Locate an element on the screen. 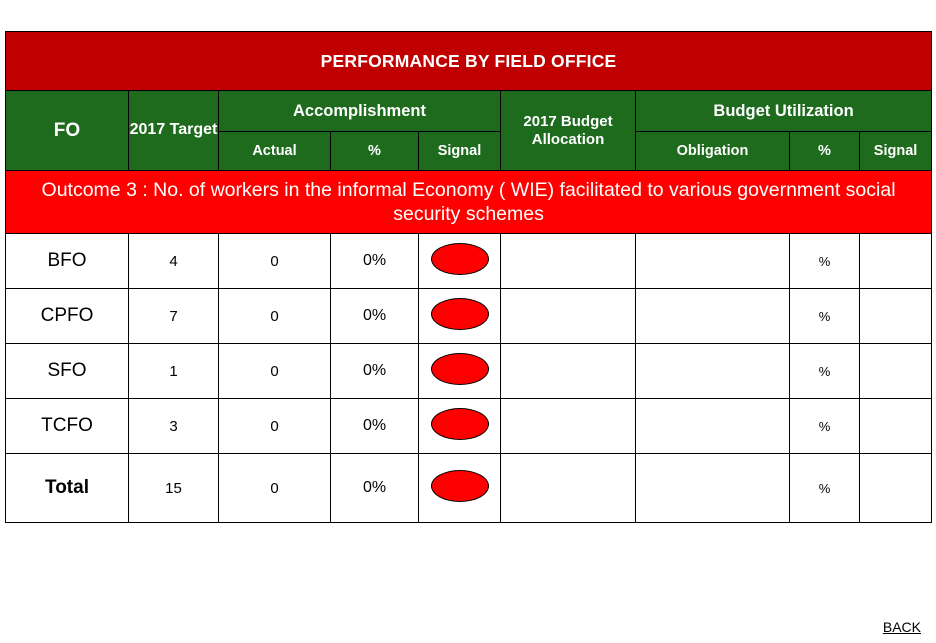 The image size is (936, 643). table-row: CPFO 7 0 0% % is located at coordinates (469, 316).